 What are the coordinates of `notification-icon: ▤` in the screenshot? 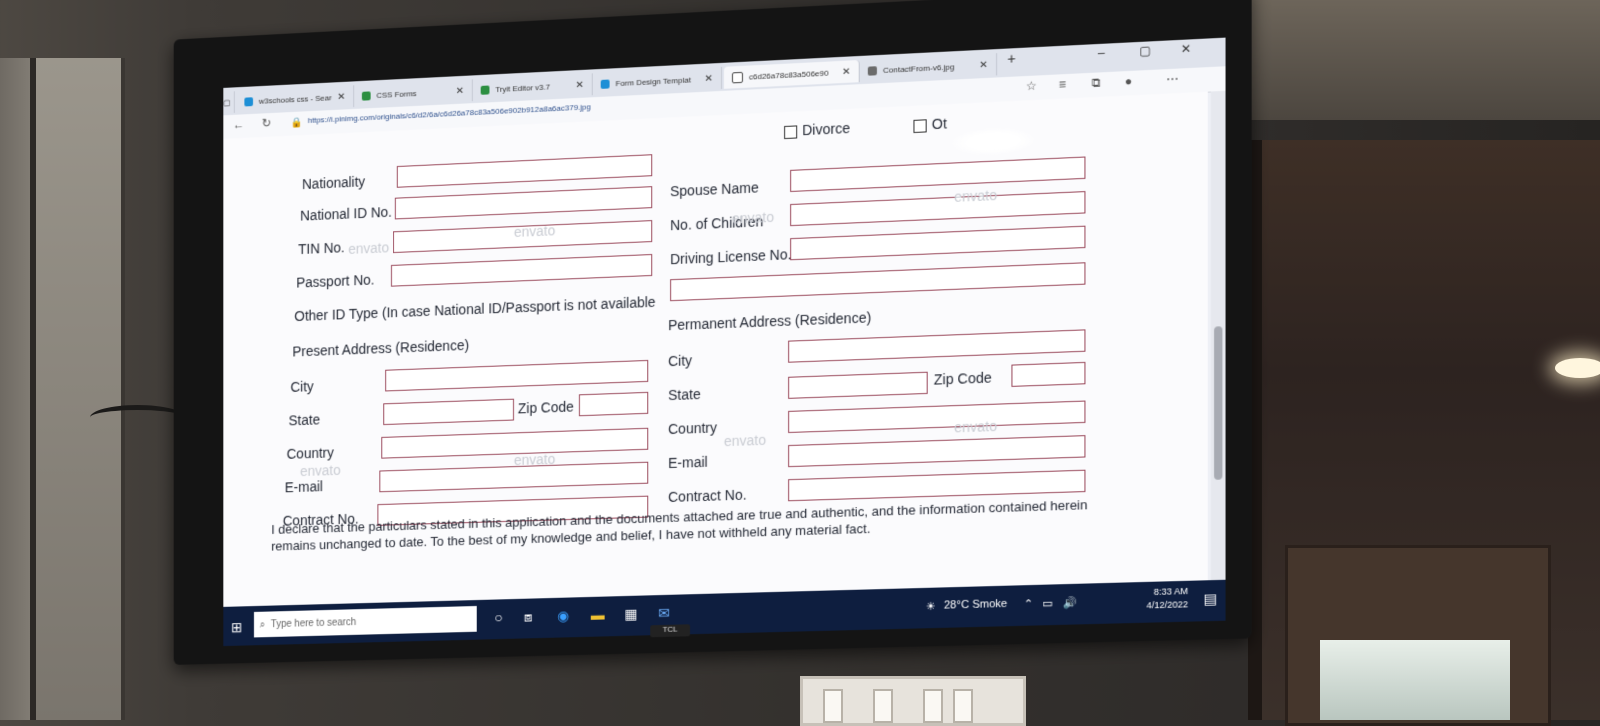 It's located at (1210, 599).